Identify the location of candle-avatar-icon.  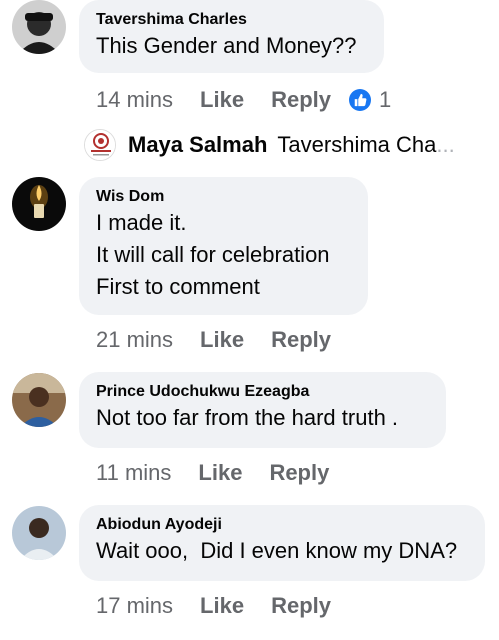
(39, 204).